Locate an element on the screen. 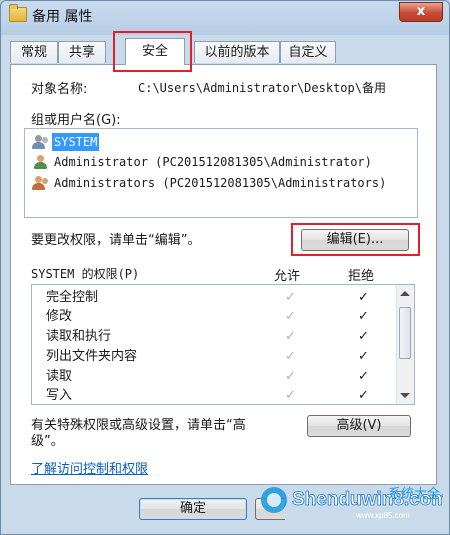 Image resolution: width=450 pixels, height=535 pixels. close-button: x is located at coordinates (421, 12).